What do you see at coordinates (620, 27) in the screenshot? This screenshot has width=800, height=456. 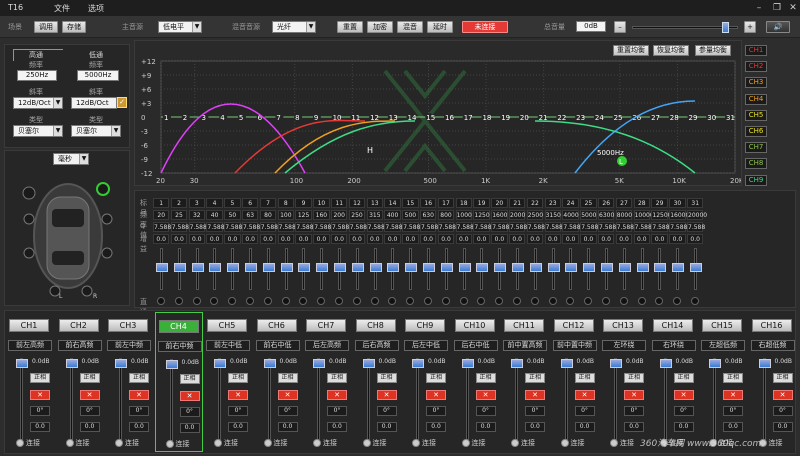 I see `volume-down-button: –` at bounding box center [620, 27].